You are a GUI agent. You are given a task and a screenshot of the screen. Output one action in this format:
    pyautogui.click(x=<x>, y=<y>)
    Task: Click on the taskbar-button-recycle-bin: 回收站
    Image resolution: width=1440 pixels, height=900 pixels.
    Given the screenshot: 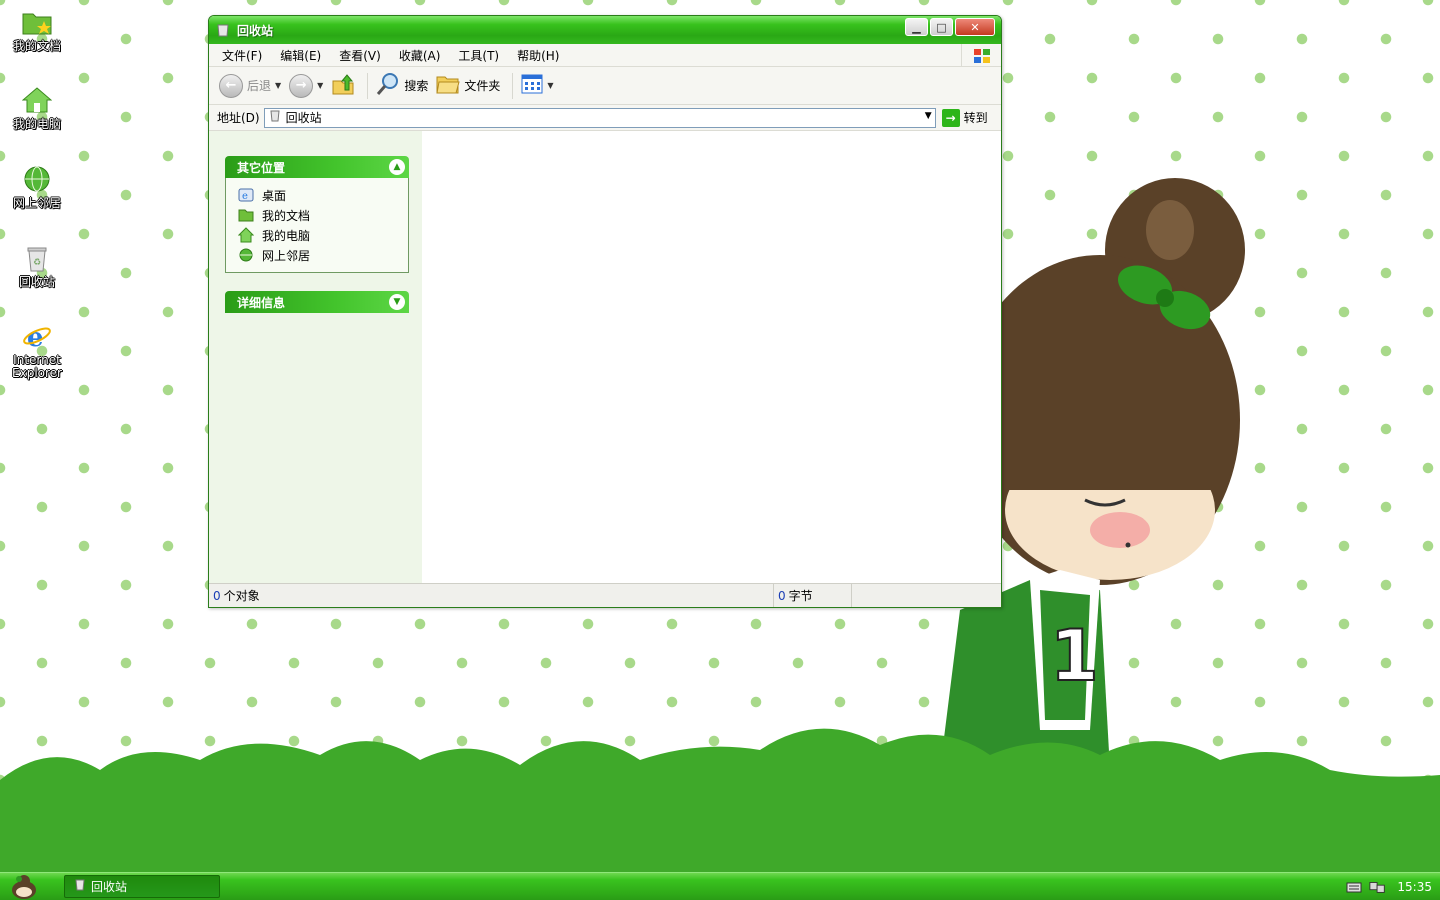 What is the action you would take?
    pyautogui.click(x=142, y=886)
    